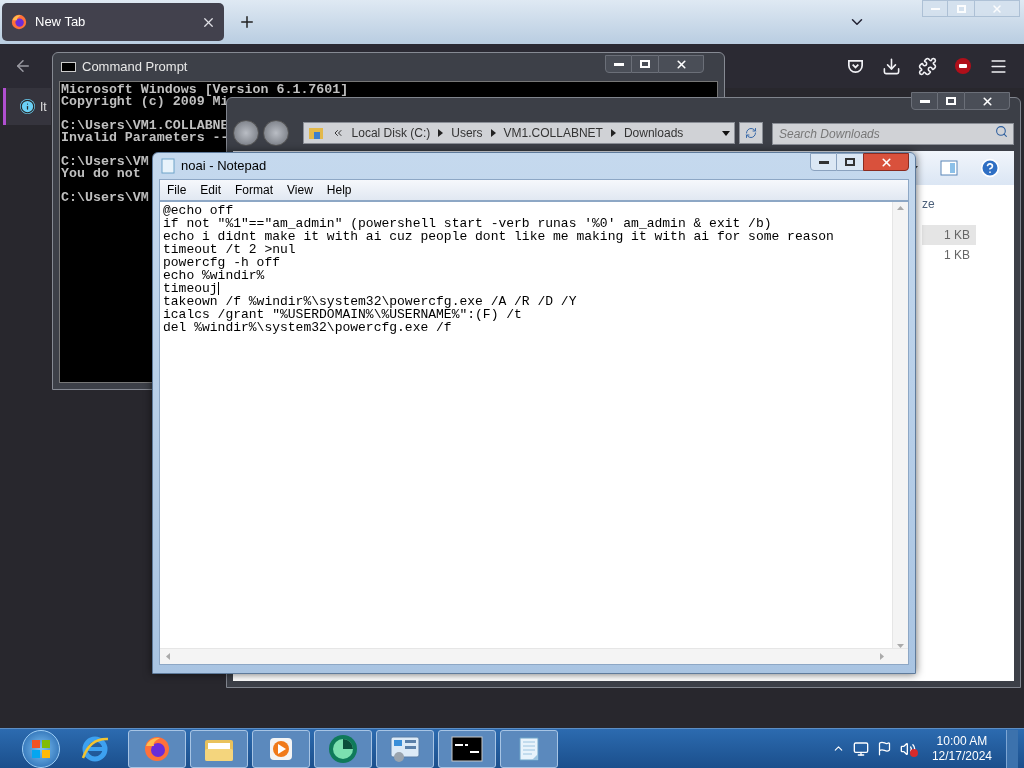  Describe the element at coordinates (23, 66) in the screenshot. I see `back-icon` at that location.